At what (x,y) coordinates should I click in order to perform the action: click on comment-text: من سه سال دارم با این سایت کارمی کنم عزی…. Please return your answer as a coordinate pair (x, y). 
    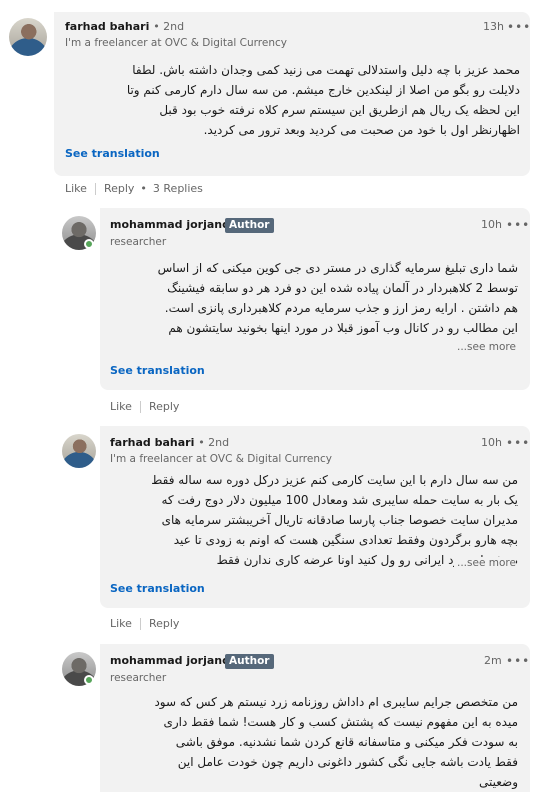
    Looking at the image, I should click on (334, 520).